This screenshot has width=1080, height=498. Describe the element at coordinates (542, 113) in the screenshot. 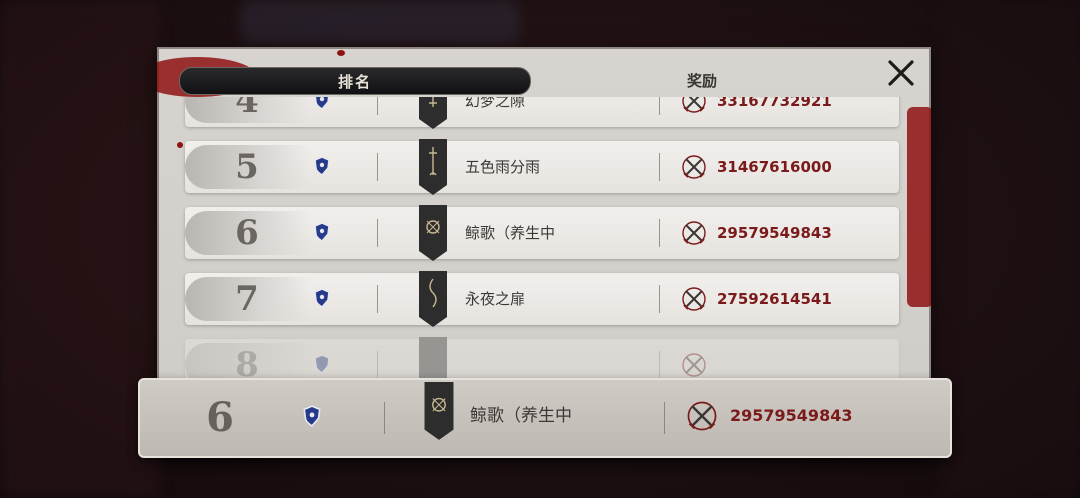

I see `table-row: 4 幻梦之隙 33167732921` at that location.